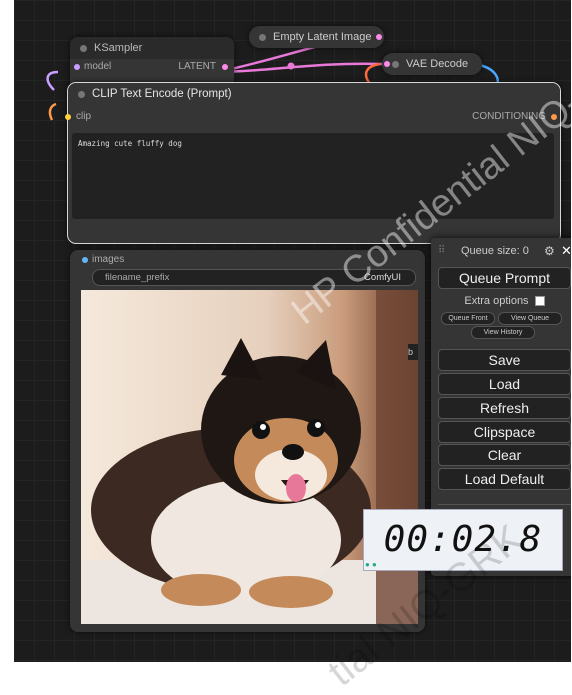  Describe the element at coordinates (68, 117) in the screenshot. I see `clip-input-port` at that location.